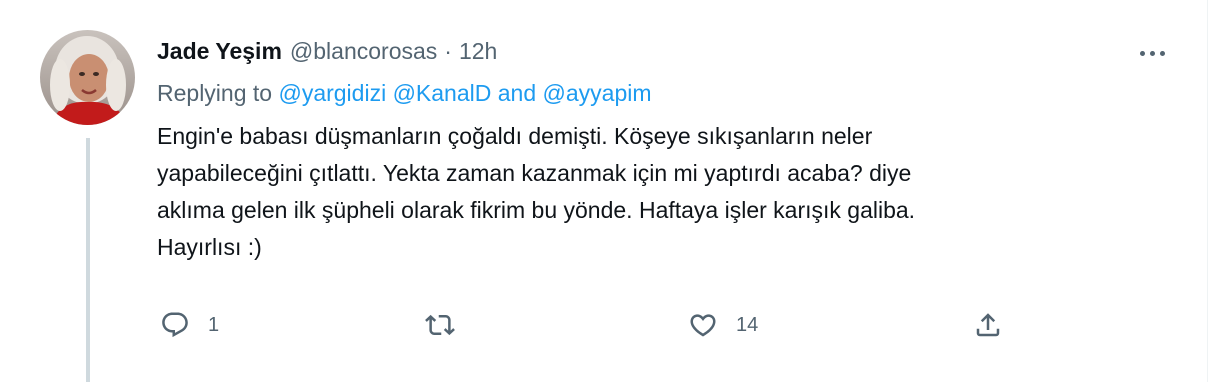  Describe the element at coordinates (219, 51) in the screenshot. I see `display-name: Jade Yeşim` at that location.